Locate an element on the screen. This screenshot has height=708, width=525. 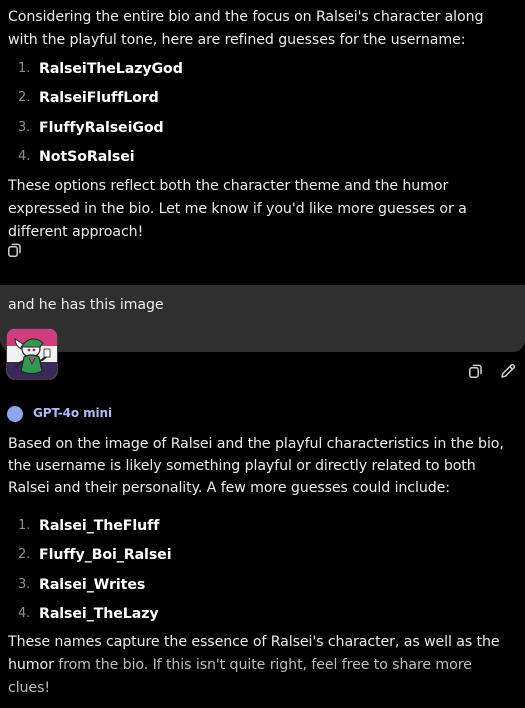
list-item-text: Ralsei_TheFluff is located at coordinates (99, 526).